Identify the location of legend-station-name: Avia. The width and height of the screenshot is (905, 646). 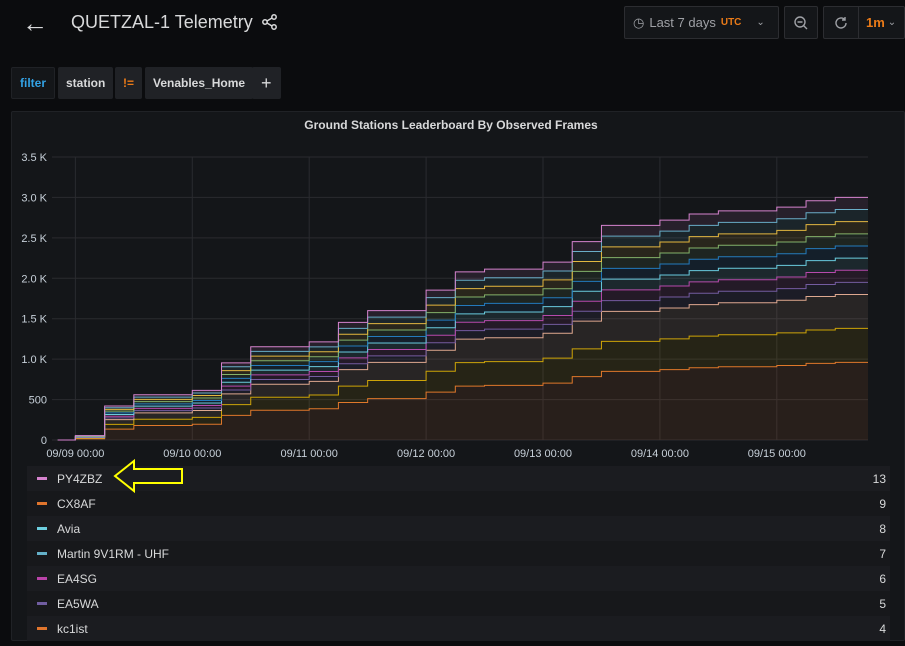
(68, 529).